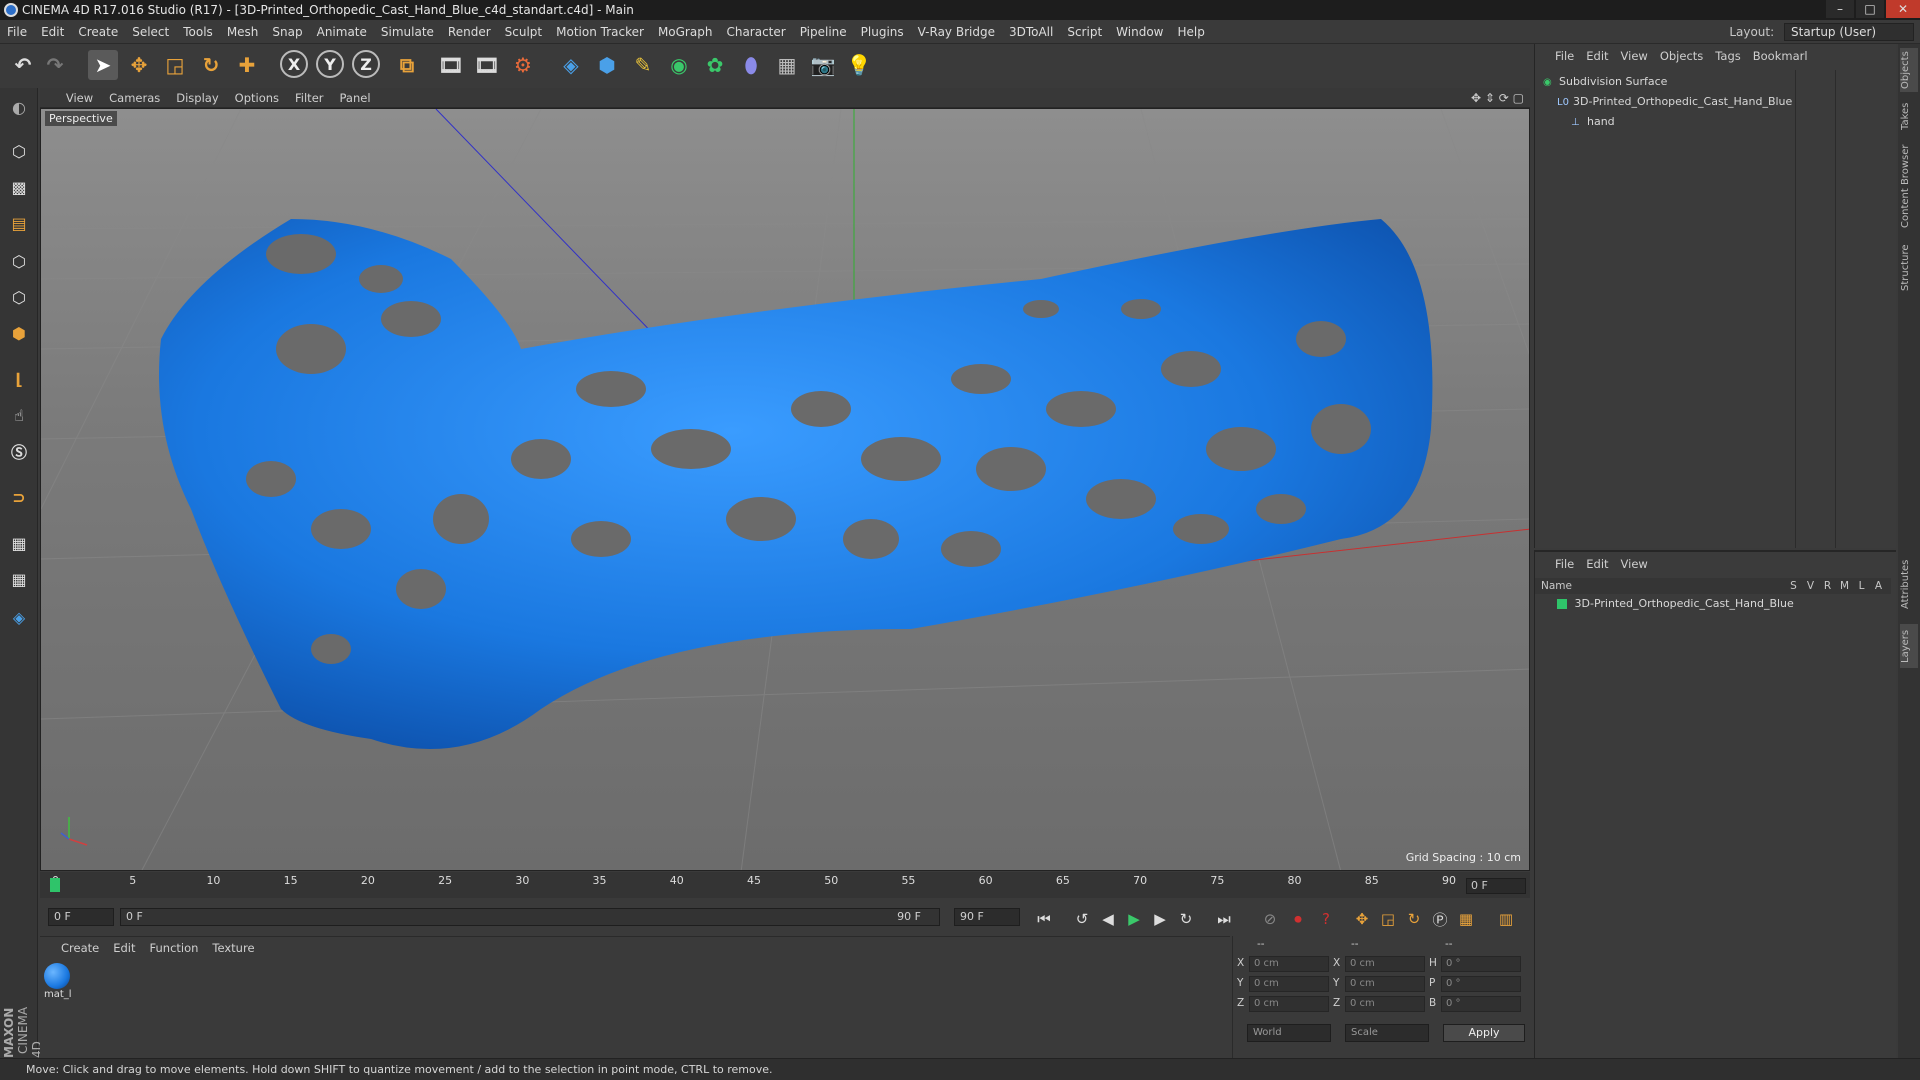 The image size is (1920, 1080). Describe the element at coordinates (17, 32) in the screenshot. I see `menu-file: File` at that location.